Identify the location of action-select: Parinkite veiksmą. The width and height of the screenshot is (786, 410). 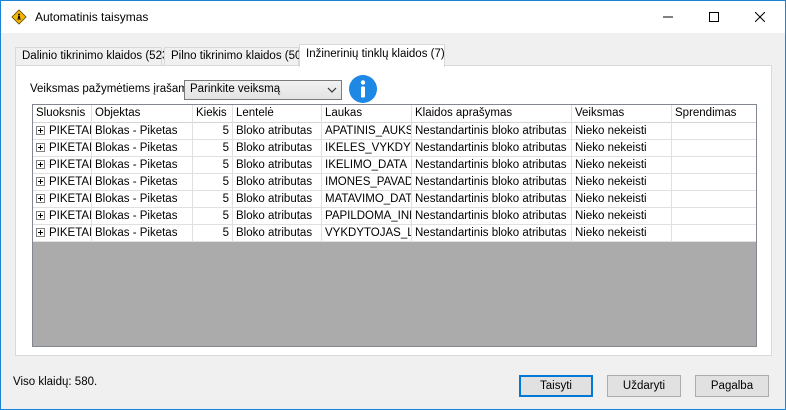
(263, 90).